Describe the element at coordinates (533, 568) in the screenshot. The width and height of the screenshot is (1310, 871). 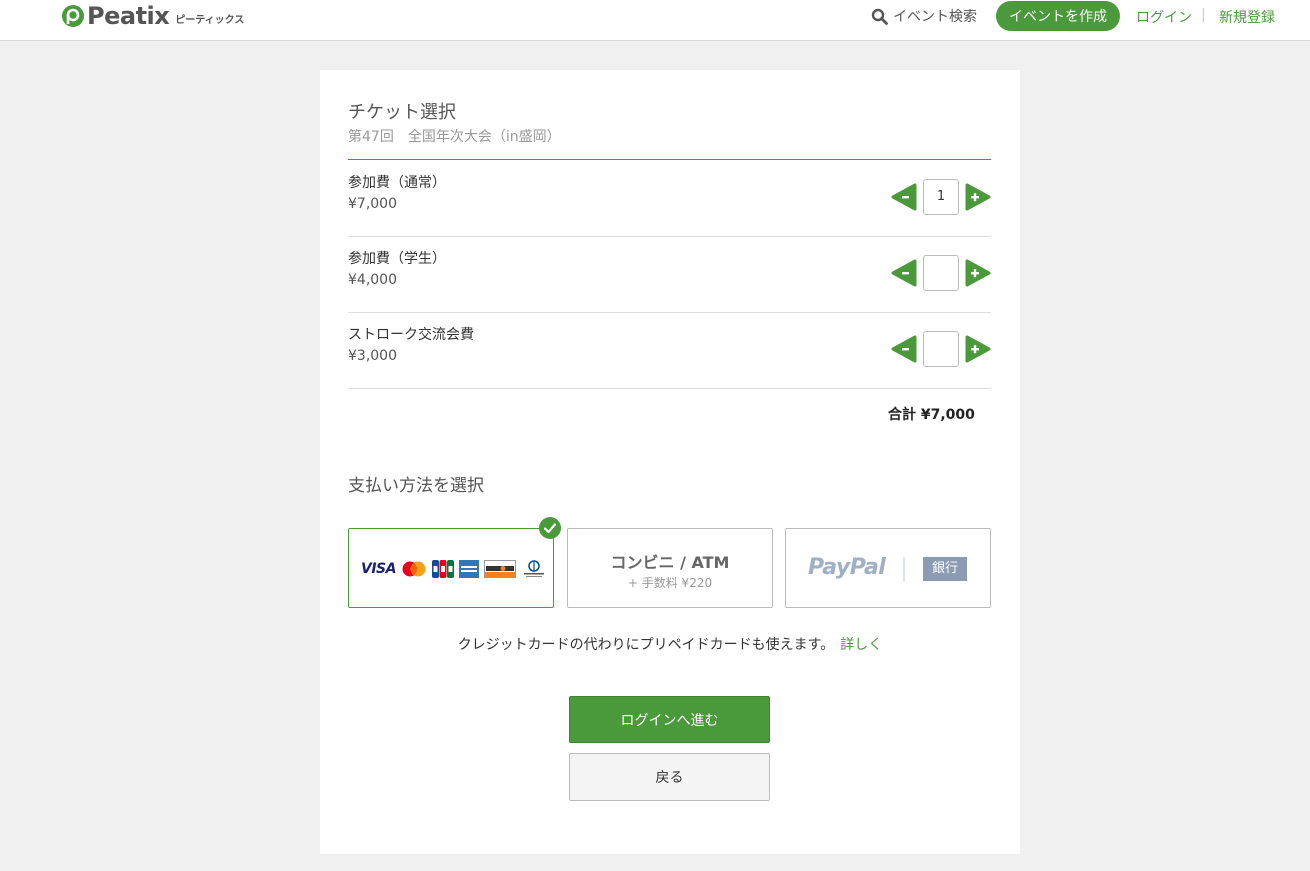
I see `diners-club-icon` at that location.